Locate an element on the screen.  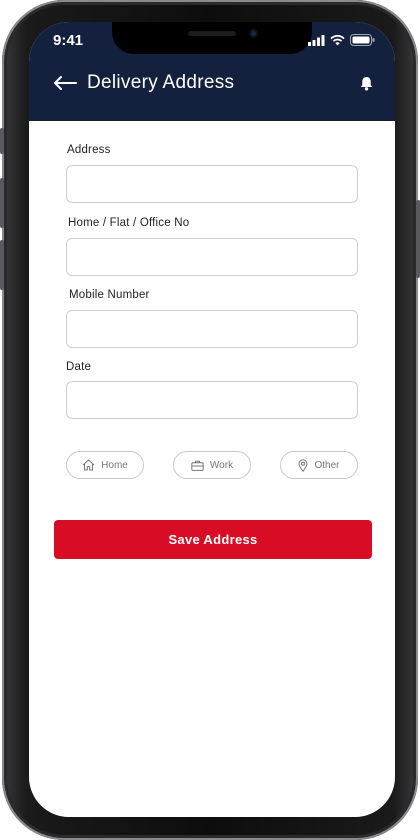
earpiece-speaker is located at coordinates (212, 33).